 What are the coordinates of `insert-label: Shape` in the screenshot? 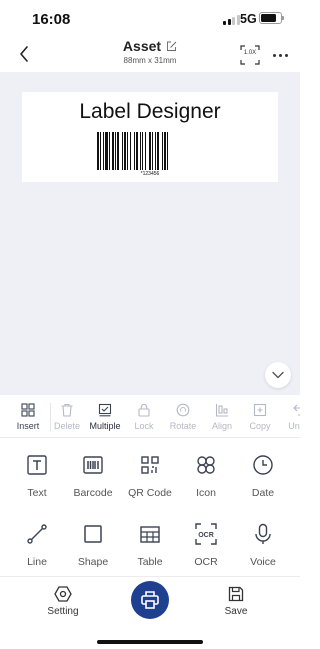 It's located at (93, 562).